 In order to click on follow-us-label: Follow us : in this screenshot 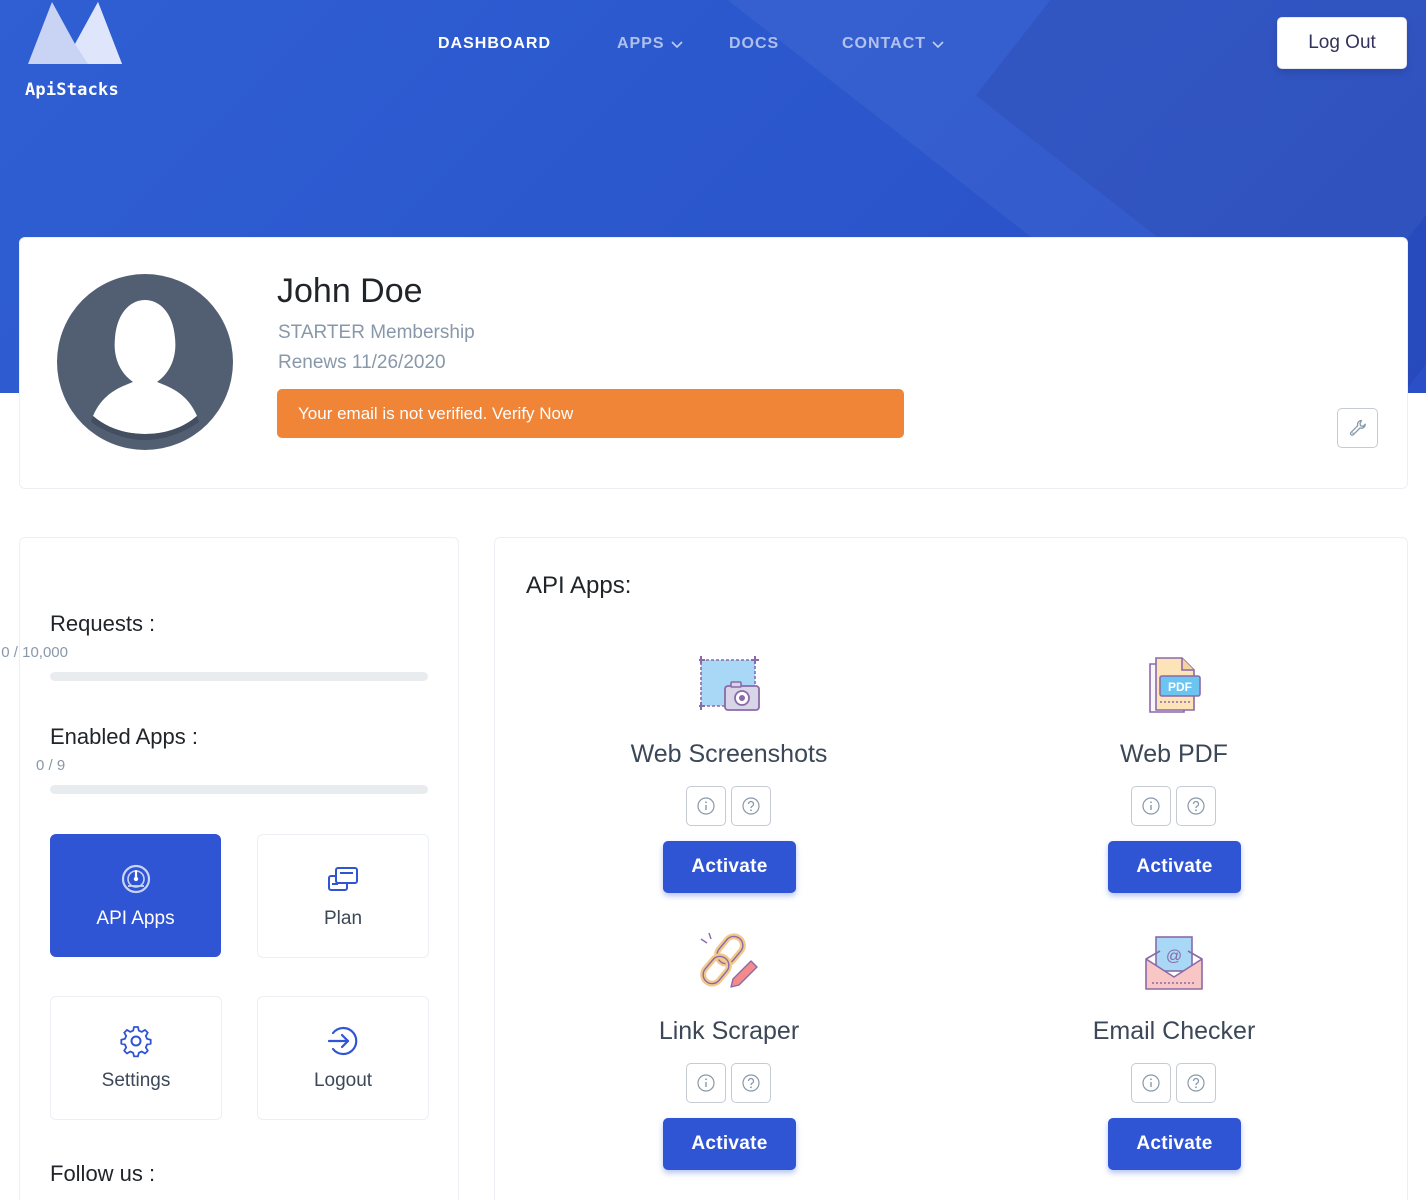, I will do `click(103, 1173)`.